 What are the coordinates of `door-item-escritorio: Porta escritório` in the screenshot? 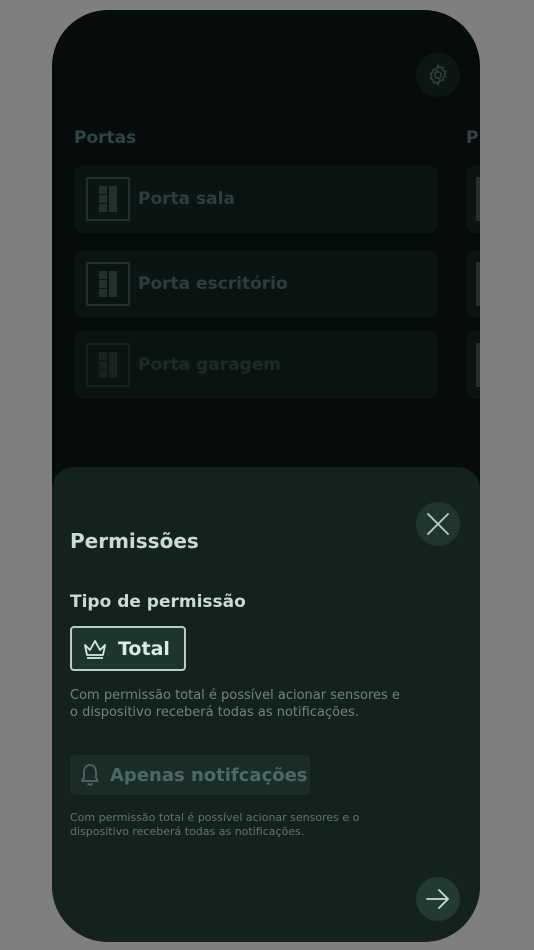 It's located at (256, 284).